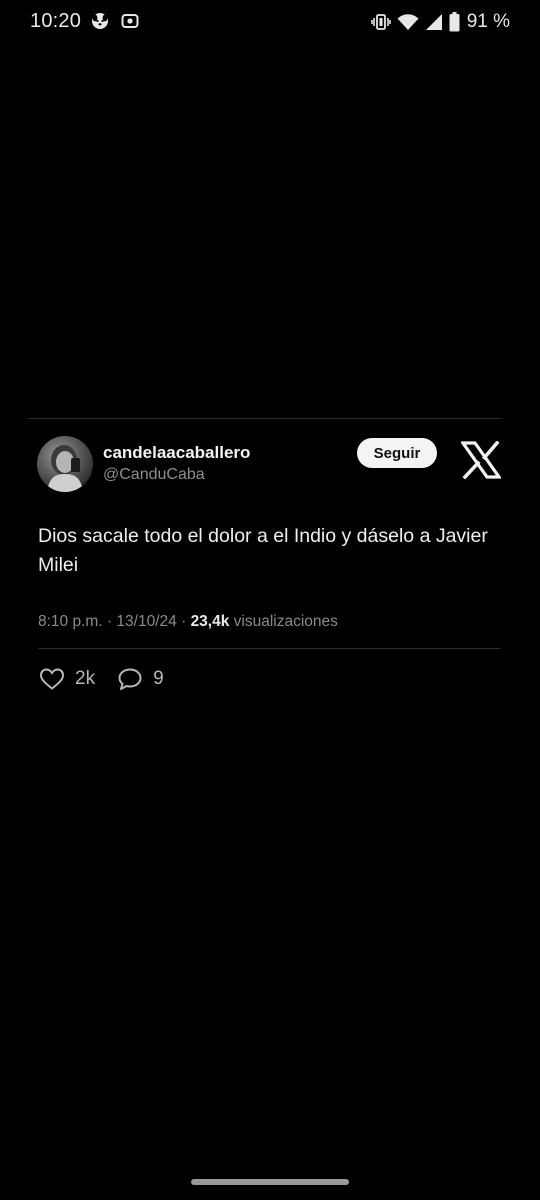 The width and height of the screenshot is (540, 1200). I want to click on display-name: candelaacaballero, so click(176, 453).